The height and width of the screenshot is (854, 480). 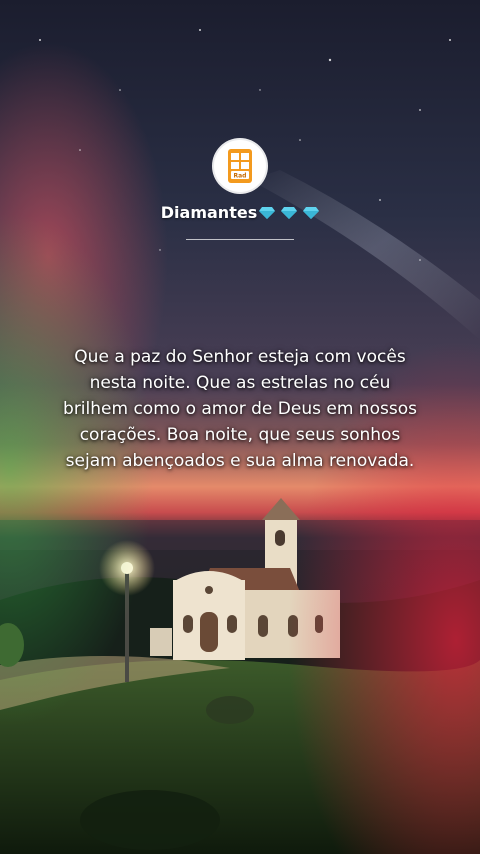 I want to click on avatar-logo-text: Rad, so click(x=240, y=176).